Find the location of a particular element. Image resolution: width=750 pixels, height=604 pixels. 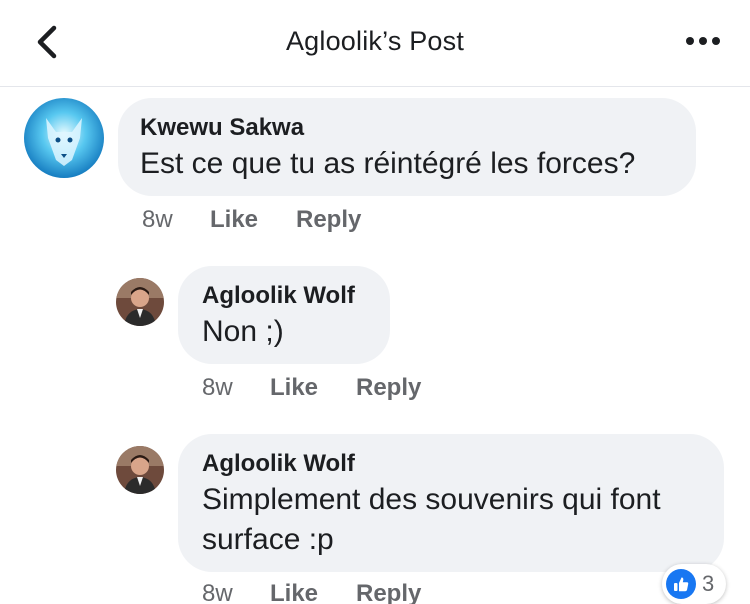

comment-text: Est ce que tu as réintégré les forces? is located at coordinates (388, 163).